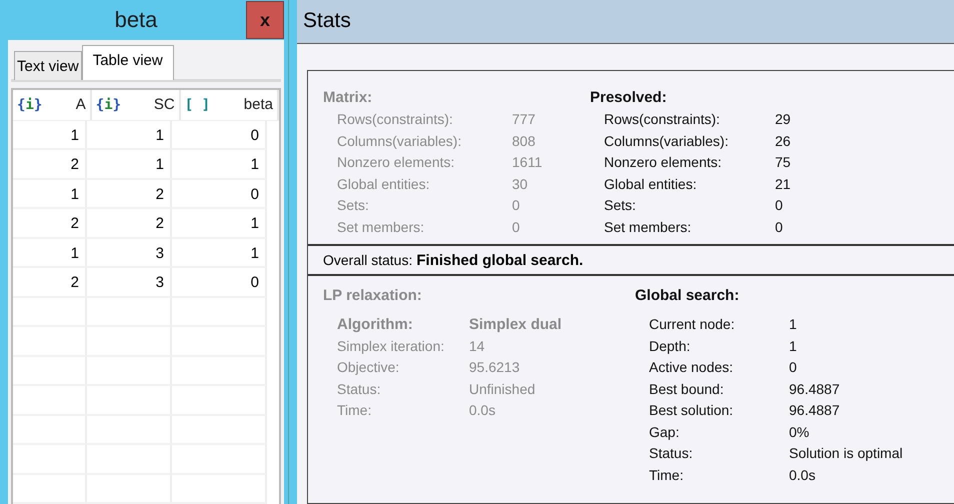  What do you see at coordinates (292, 252) in the screenshot?
I see `panel-splitter` at bounding box center [292, 252].